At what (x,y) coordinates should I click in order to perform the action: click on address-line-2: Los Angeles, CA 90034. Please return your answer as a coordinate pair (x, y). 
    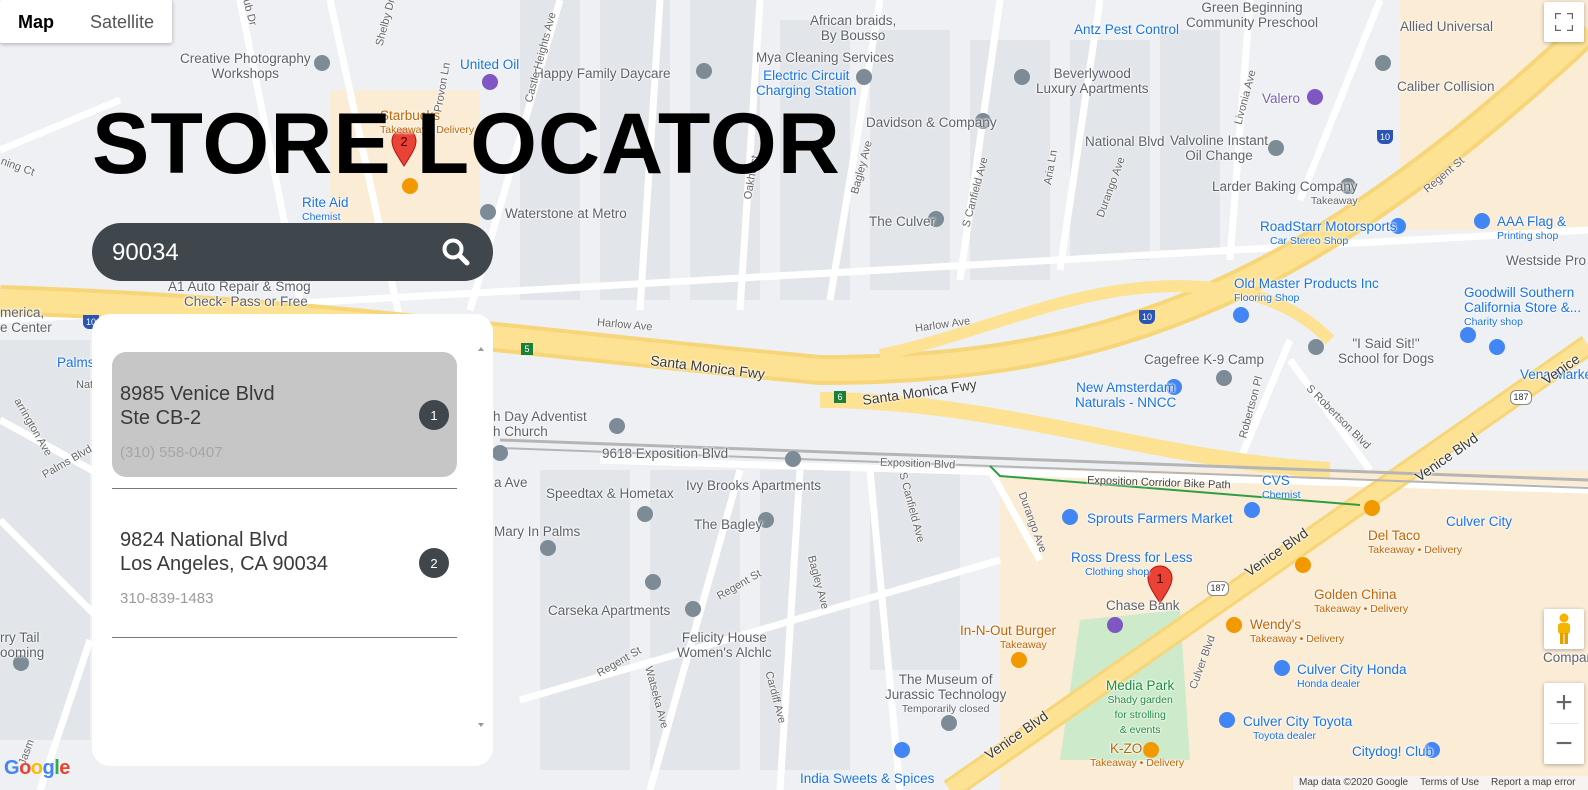
    Looking at the image, I should click on (224, 564).